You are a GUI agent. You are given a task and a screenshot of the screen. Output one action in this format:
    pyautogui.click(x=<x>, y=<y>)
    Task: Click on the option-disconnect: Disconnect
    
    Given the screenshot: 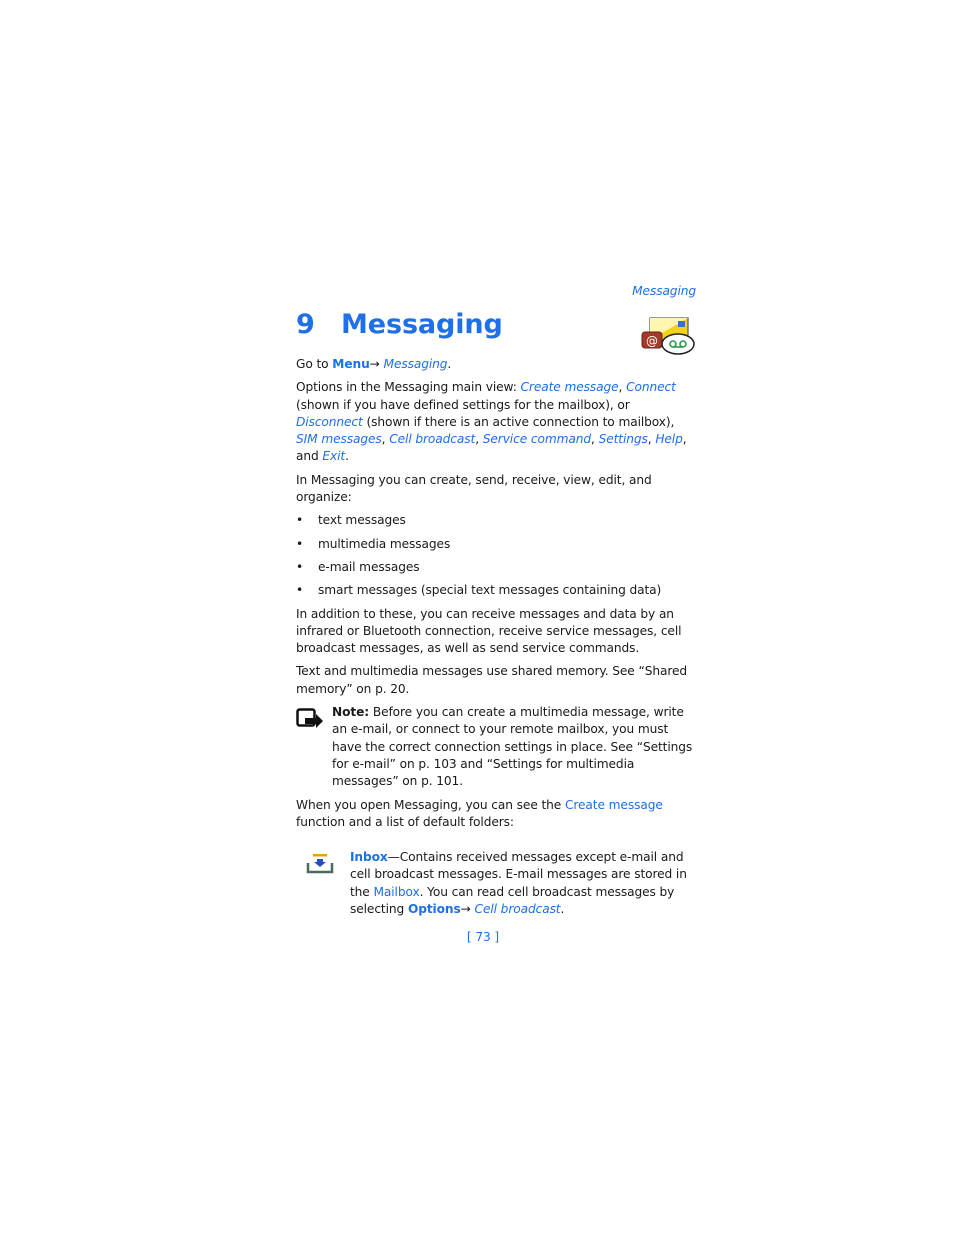 What is the action you would take?
    pyautogui.click(x=329, y=422)
    